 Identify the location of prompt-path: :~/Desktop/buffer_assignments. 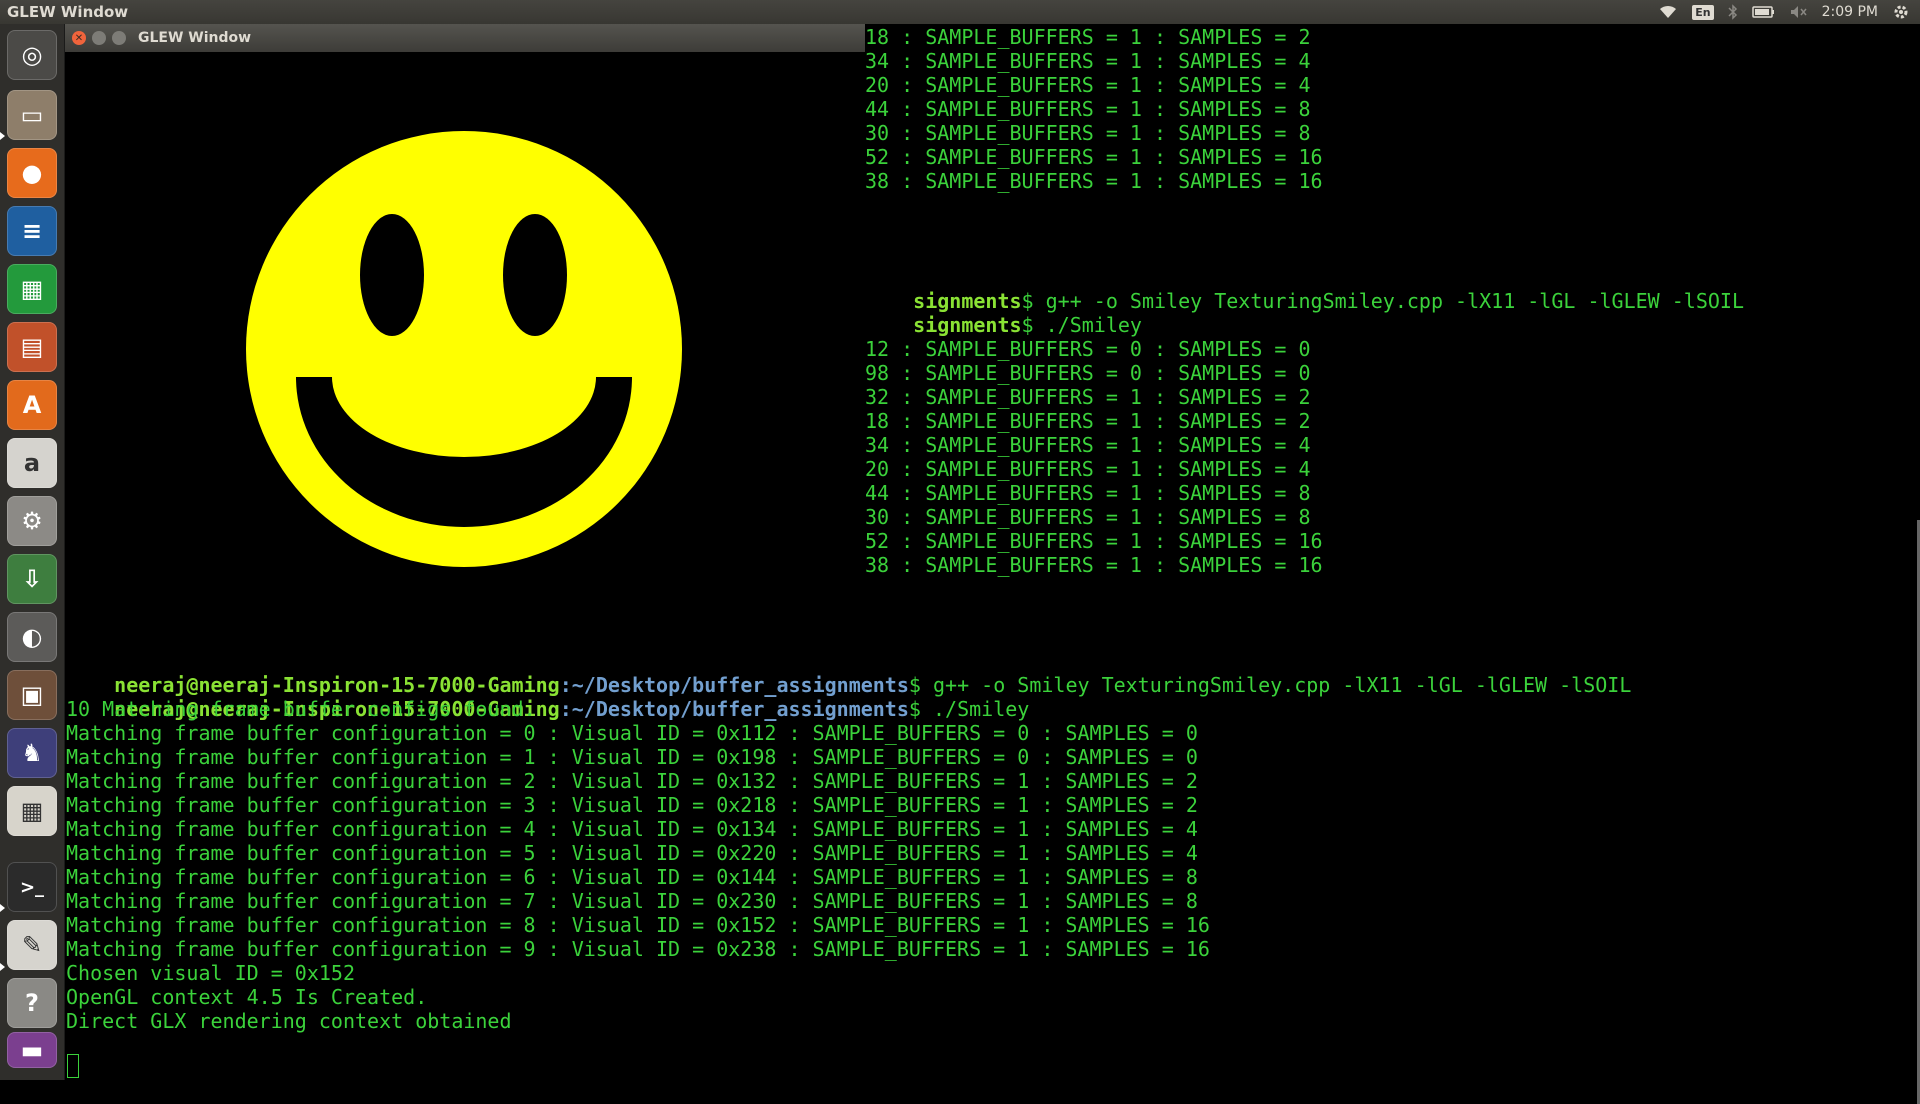
(734, 709).